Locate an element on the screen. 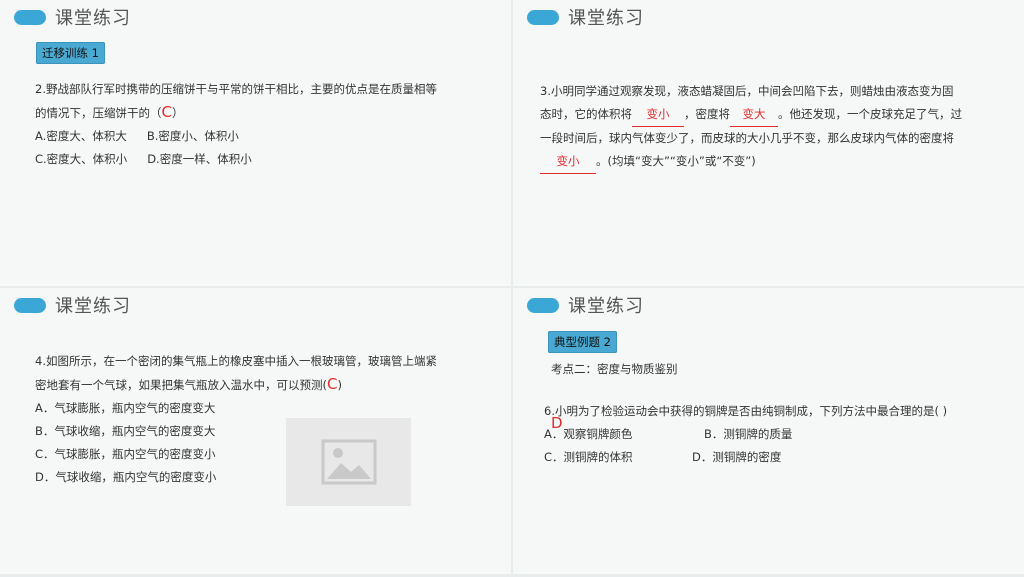 The width and height of the screenshot is (1024, 577). section-badge: 典型例题 2 is located at coordinates (582, 342).